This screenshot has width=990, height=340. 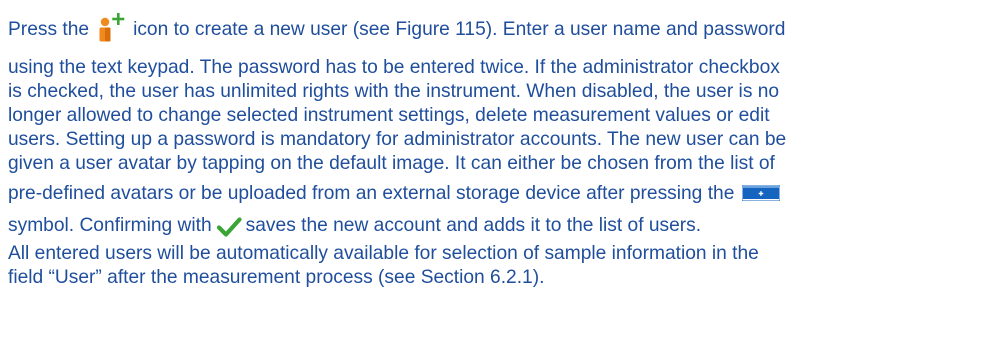 What do you see at coordinates (229, 227) in the screenshot?
I see `check-icon` at bounding box center [229, 227].